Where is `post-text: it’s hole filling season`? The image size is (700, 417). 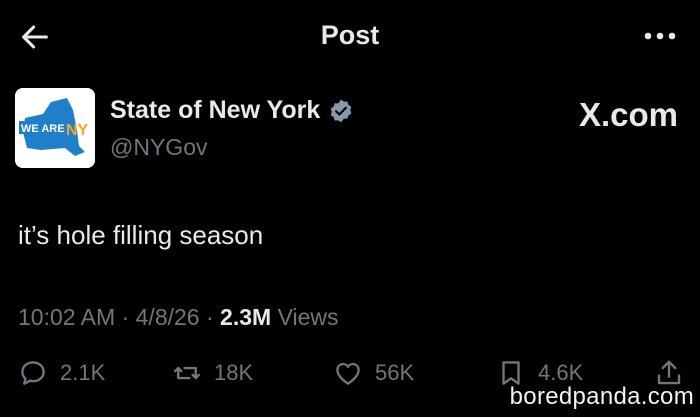 post-text: it’s hole filling season is located at coordinates (141, 235).